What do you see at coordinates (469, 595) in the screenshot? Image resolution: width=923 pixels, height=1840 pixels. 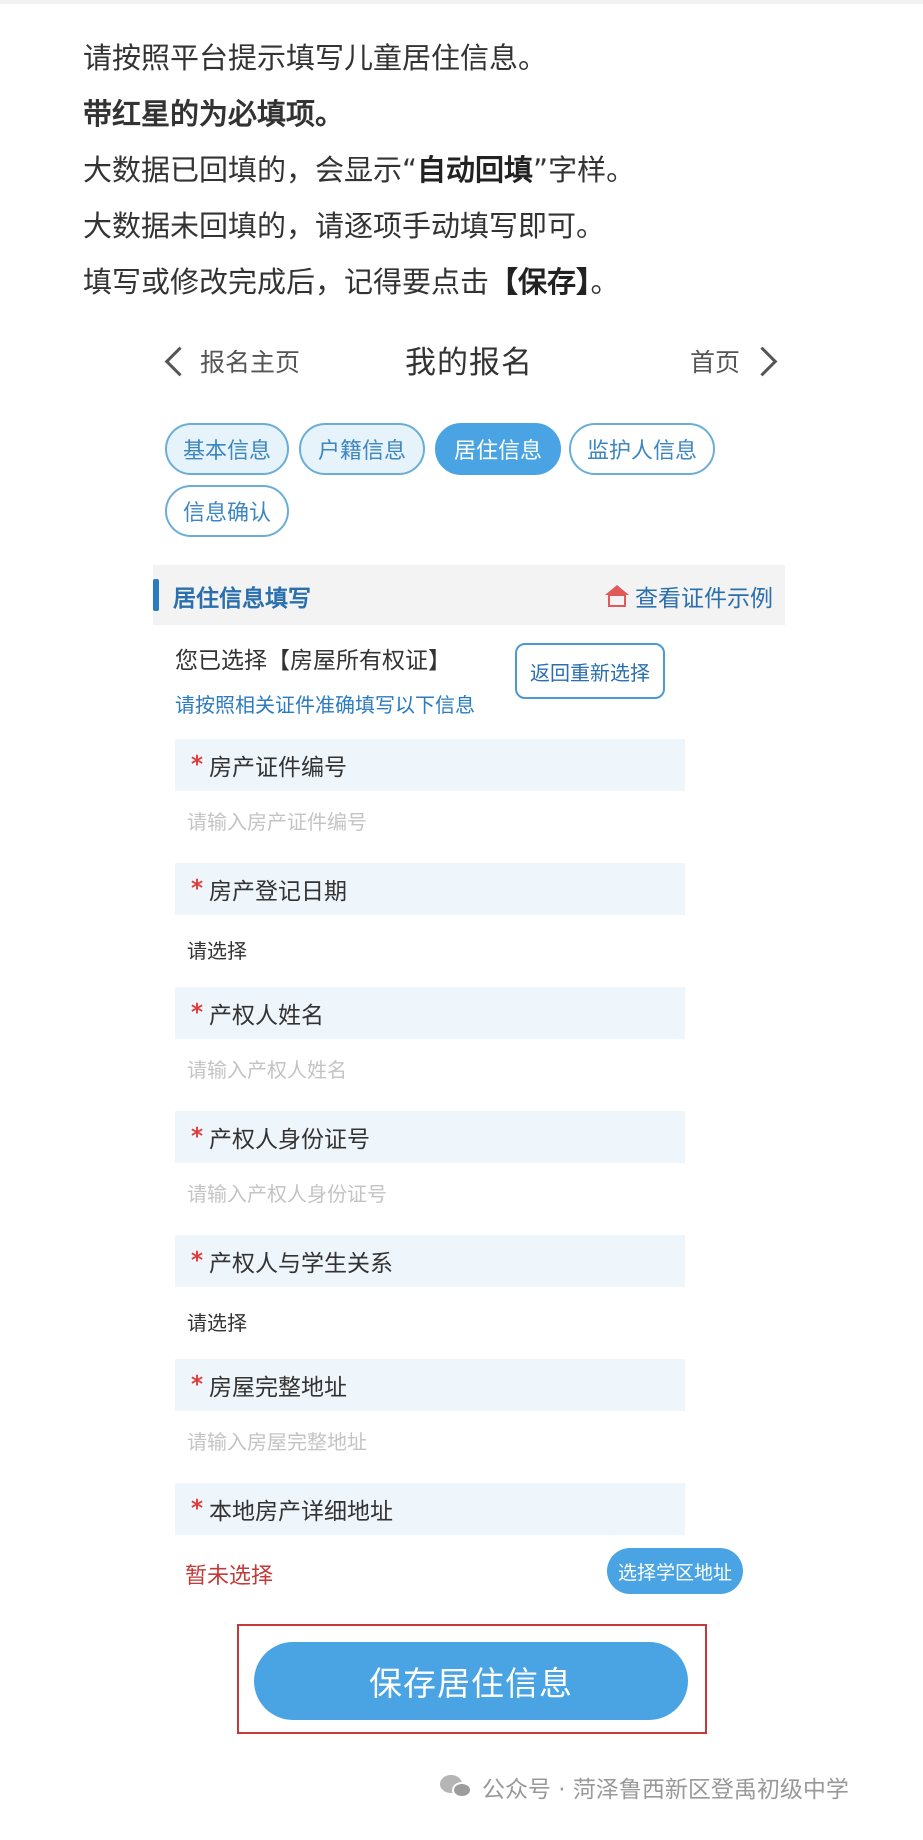 I see `section-header: 居住信息填写 查看证件示例` at bounding box center [469, 595].